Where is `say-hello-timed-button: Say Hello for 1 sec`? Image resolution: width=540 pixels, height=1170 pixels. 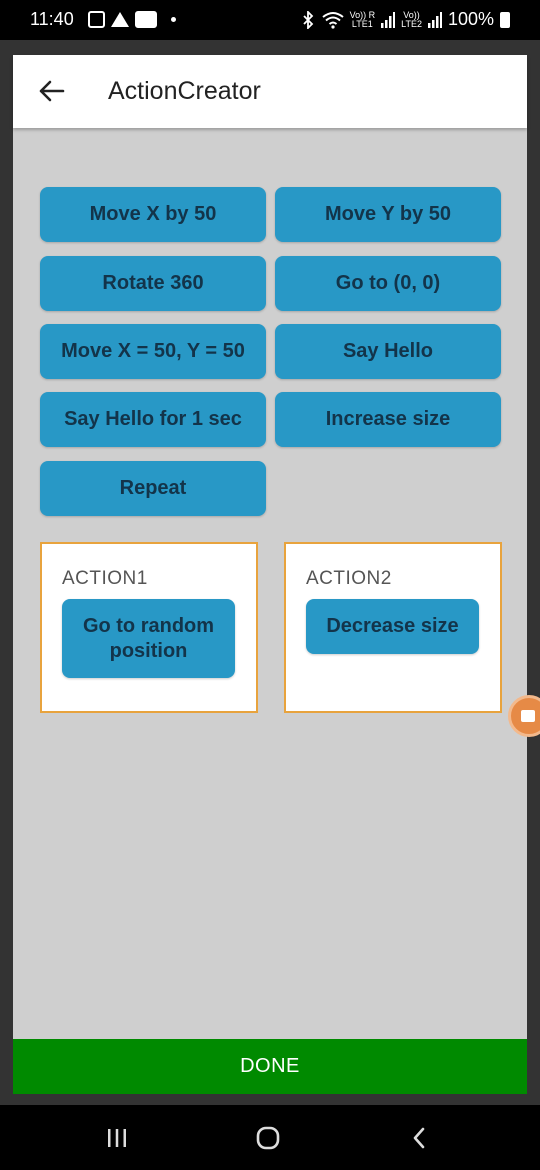
say-hello-timed-button: Say Hello for 1 sec is located at coordinates (153, 419).